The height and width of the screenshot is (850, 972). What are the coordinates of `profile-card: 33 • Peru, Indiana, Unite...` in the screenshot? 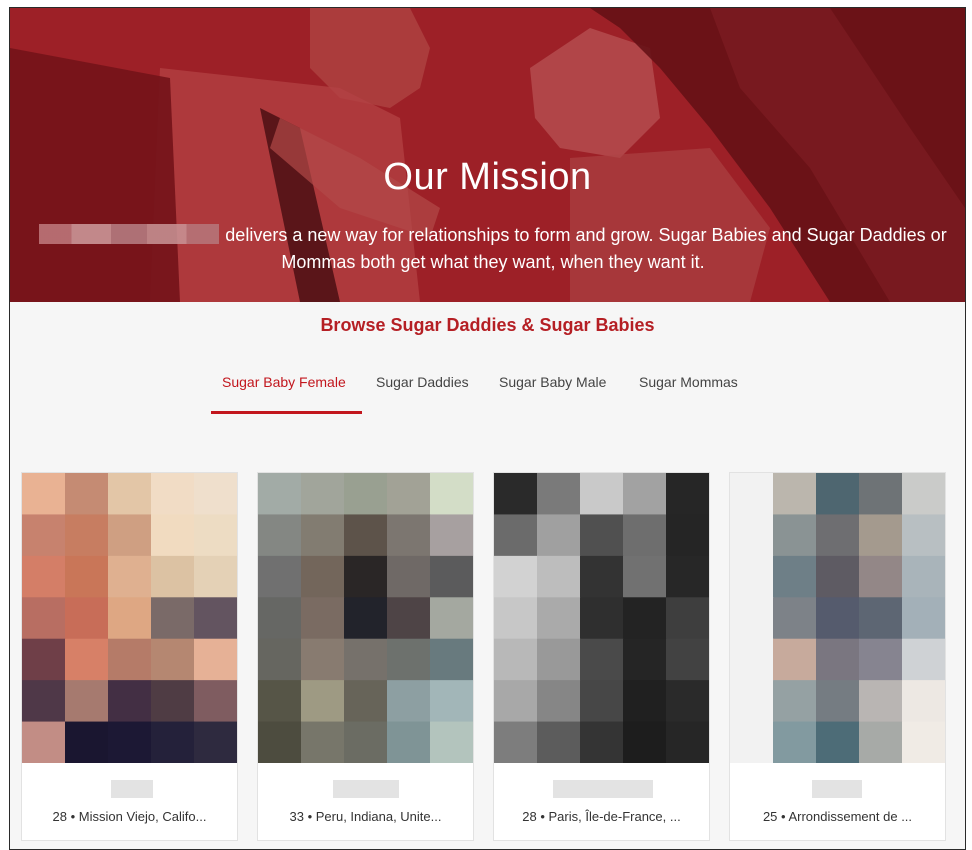 It's located at (365, 656).